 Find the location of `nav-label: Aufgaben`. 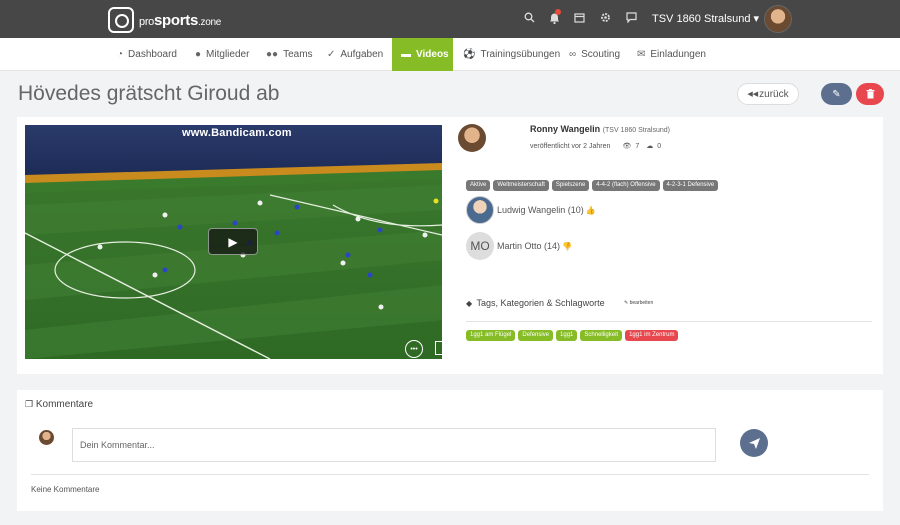

nav-label: Aufgaben is located at coordinates (362, 54).